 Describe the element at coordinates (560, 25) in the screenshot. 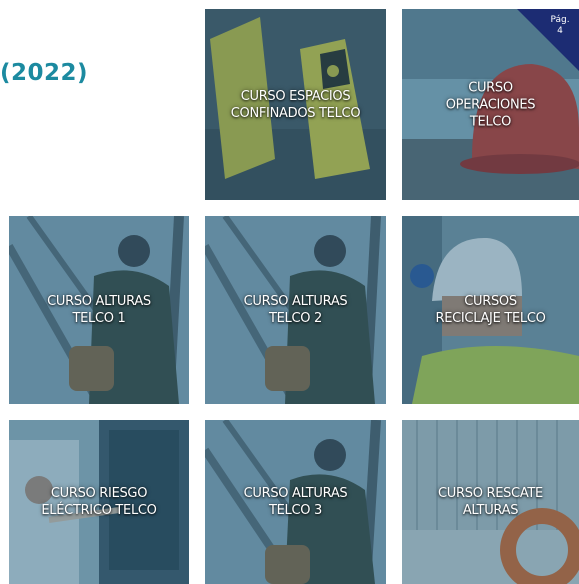

I see `page-number: Pág. 4` at that location.